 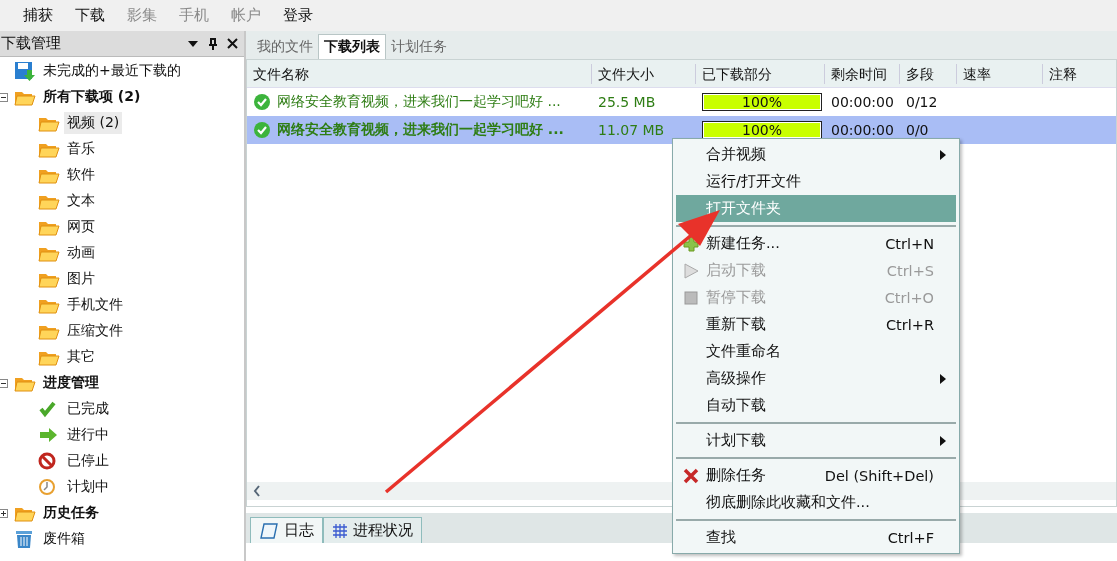 What do you see at coordinates (917, 130) in the screenshot?
I see `table-cell-text: 0/0` at bounding box center [917, 130].